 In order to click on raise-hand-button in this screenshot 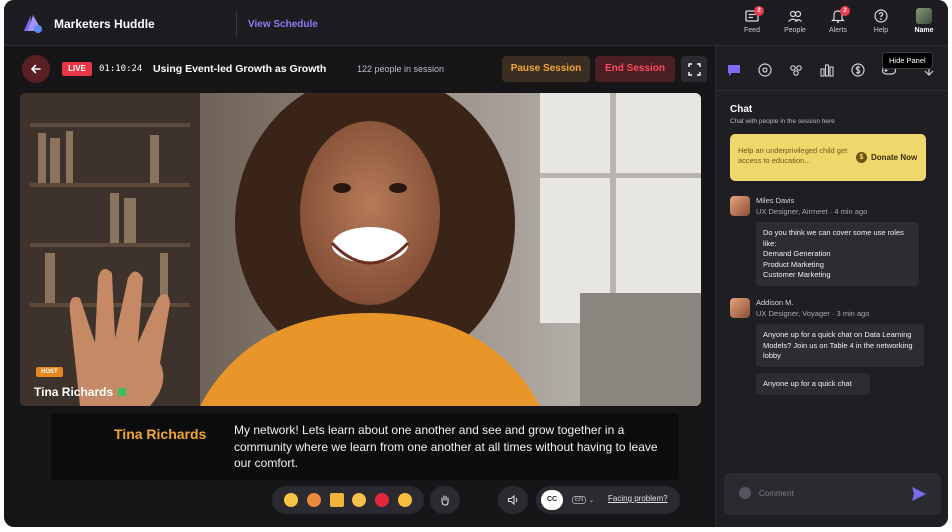, I will do `click(445, 500)`.